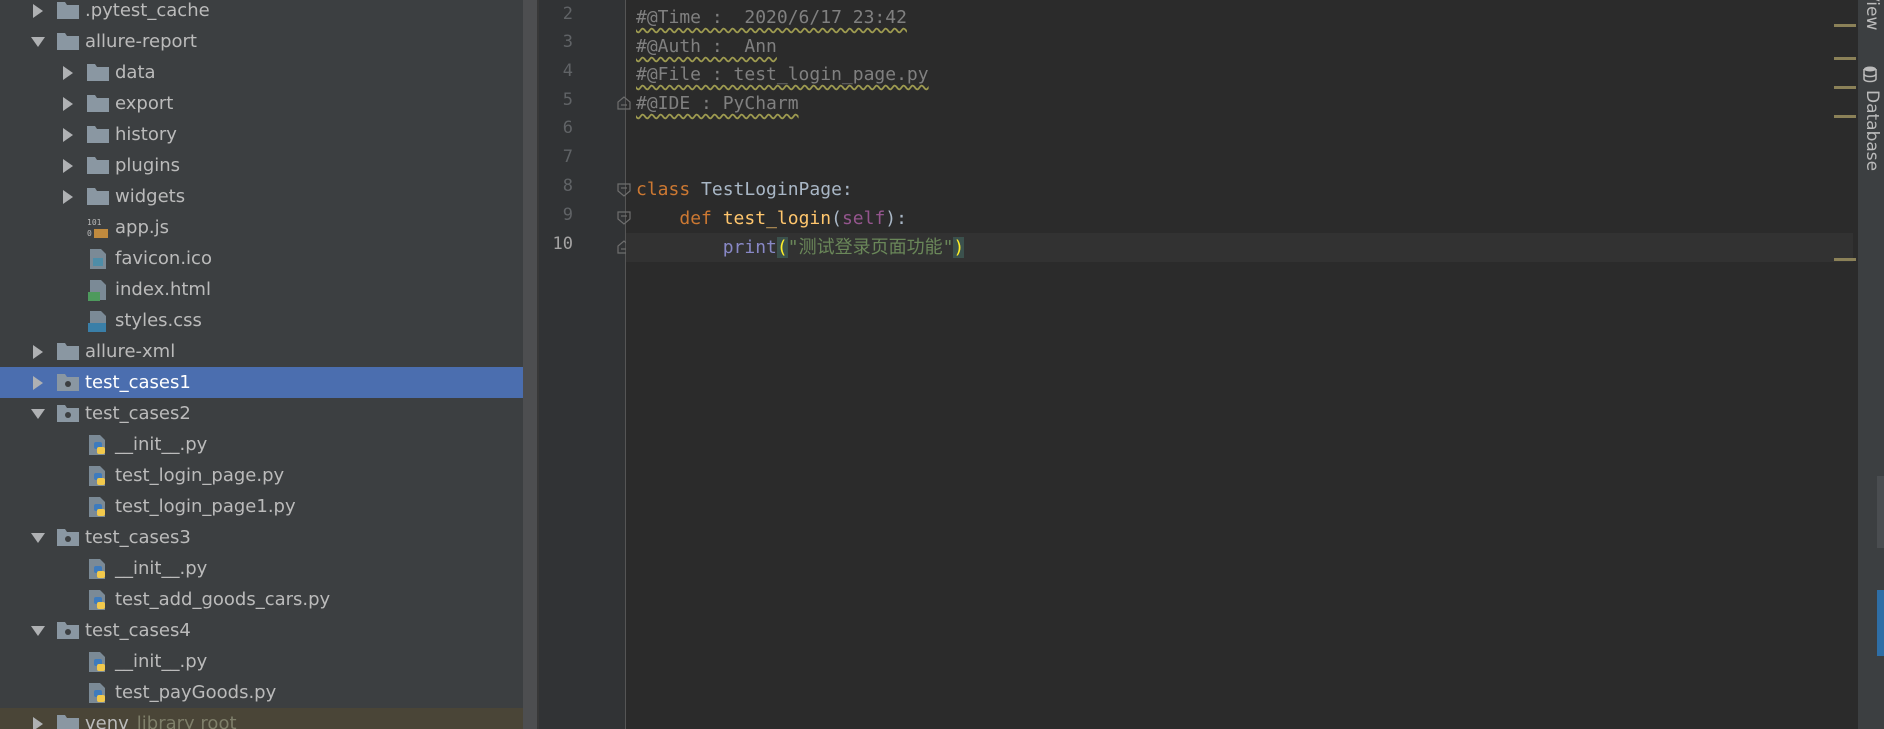 The width and height of the screenshot is (1884, 729). Describe the element at coordinates (98, 321) in the screenshot. I see `css-file-icon` at that location.